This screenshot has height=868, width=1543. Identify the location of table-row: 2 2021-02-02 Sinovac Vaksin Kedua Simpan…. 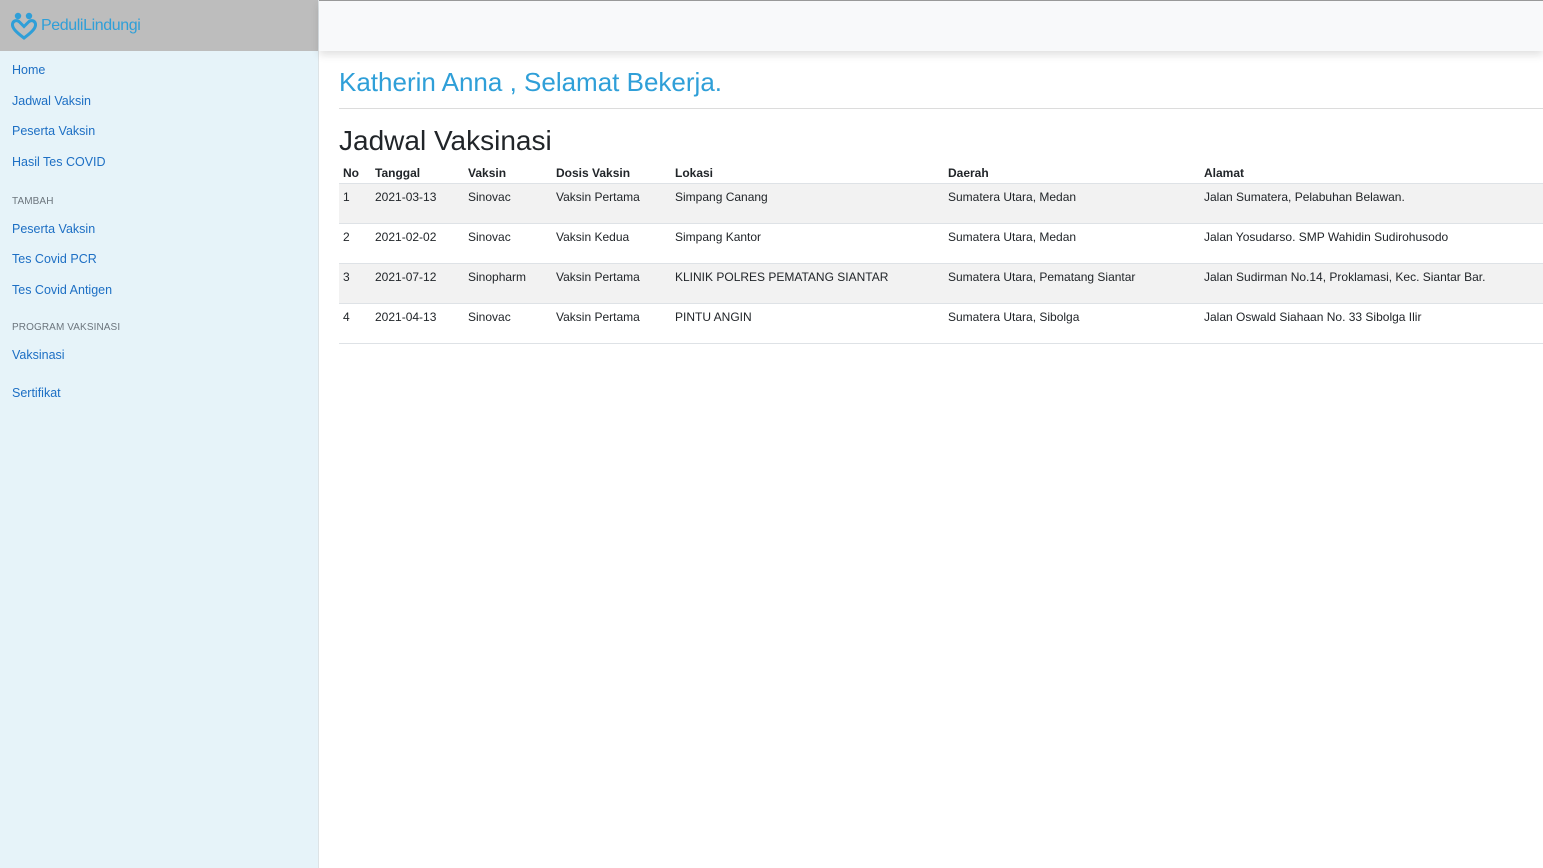
(941, 243).